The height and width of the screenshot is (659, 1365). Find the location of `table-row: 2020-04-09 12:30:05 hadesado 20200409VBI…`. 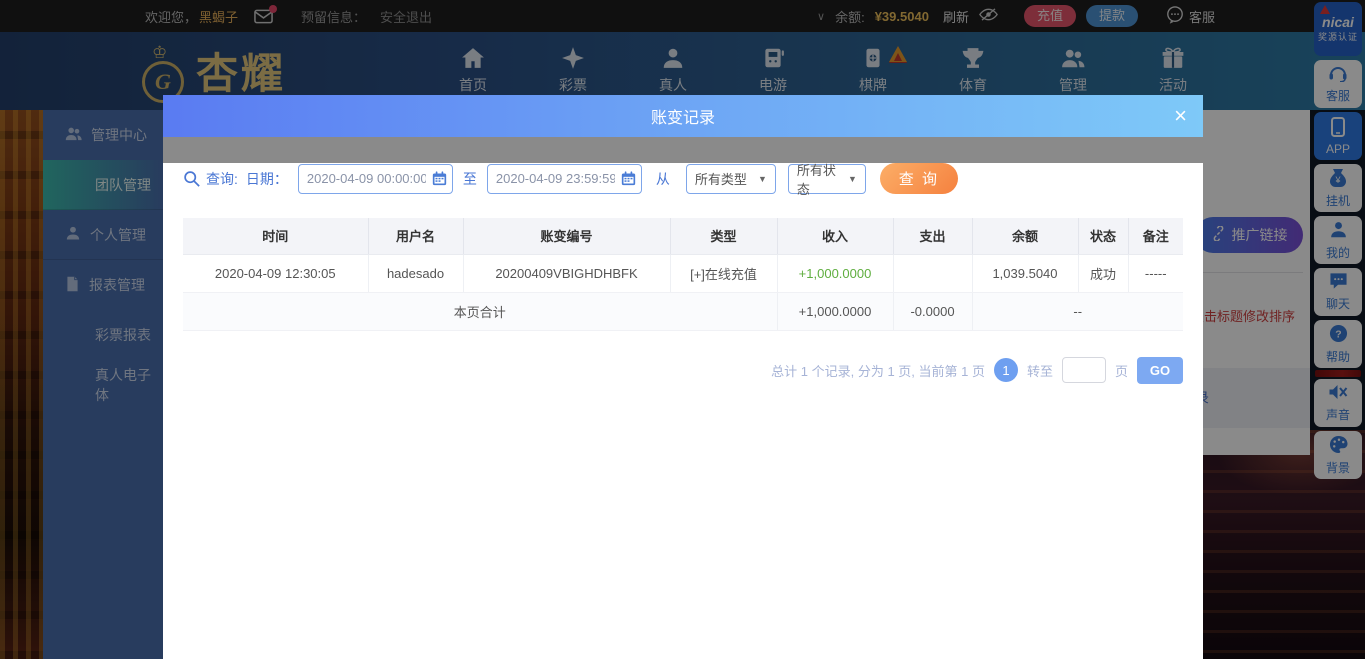

table-row: 2020-04-09 12:30:05 hadesado 20200409VBI… is located at coordinates (683, 273).